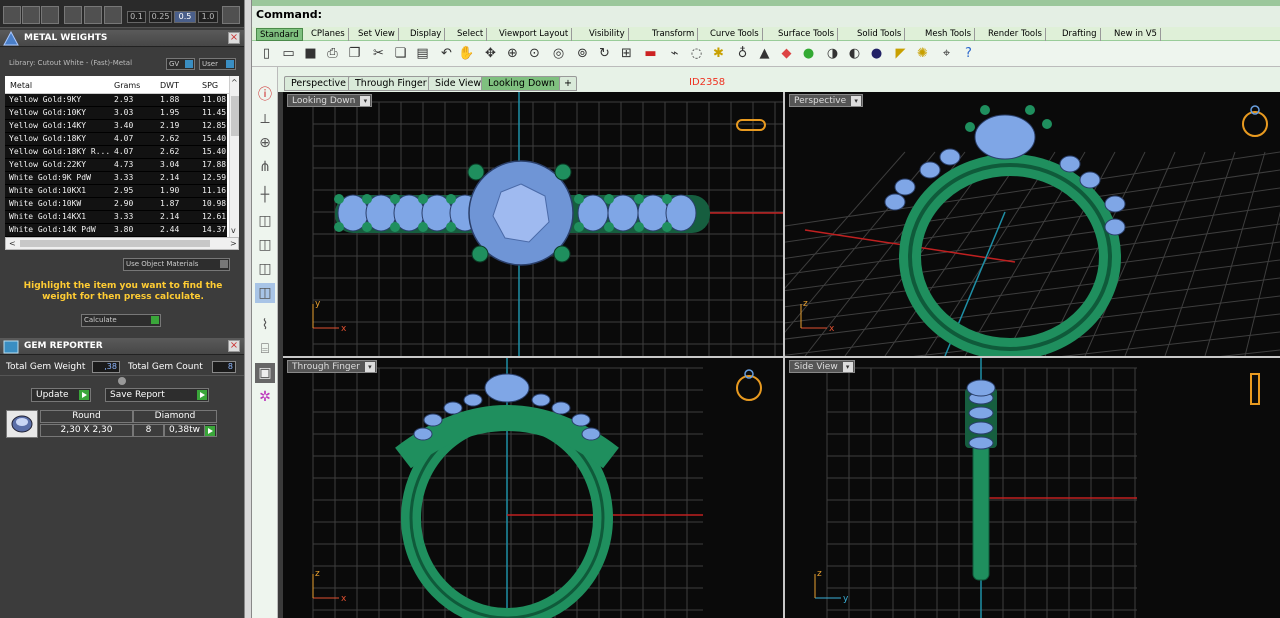 This screenshot has width=1280, height=618. Describe the element at coordinates (674, 34) in the screenshot. I see `tab-transform: Transform` at that location.